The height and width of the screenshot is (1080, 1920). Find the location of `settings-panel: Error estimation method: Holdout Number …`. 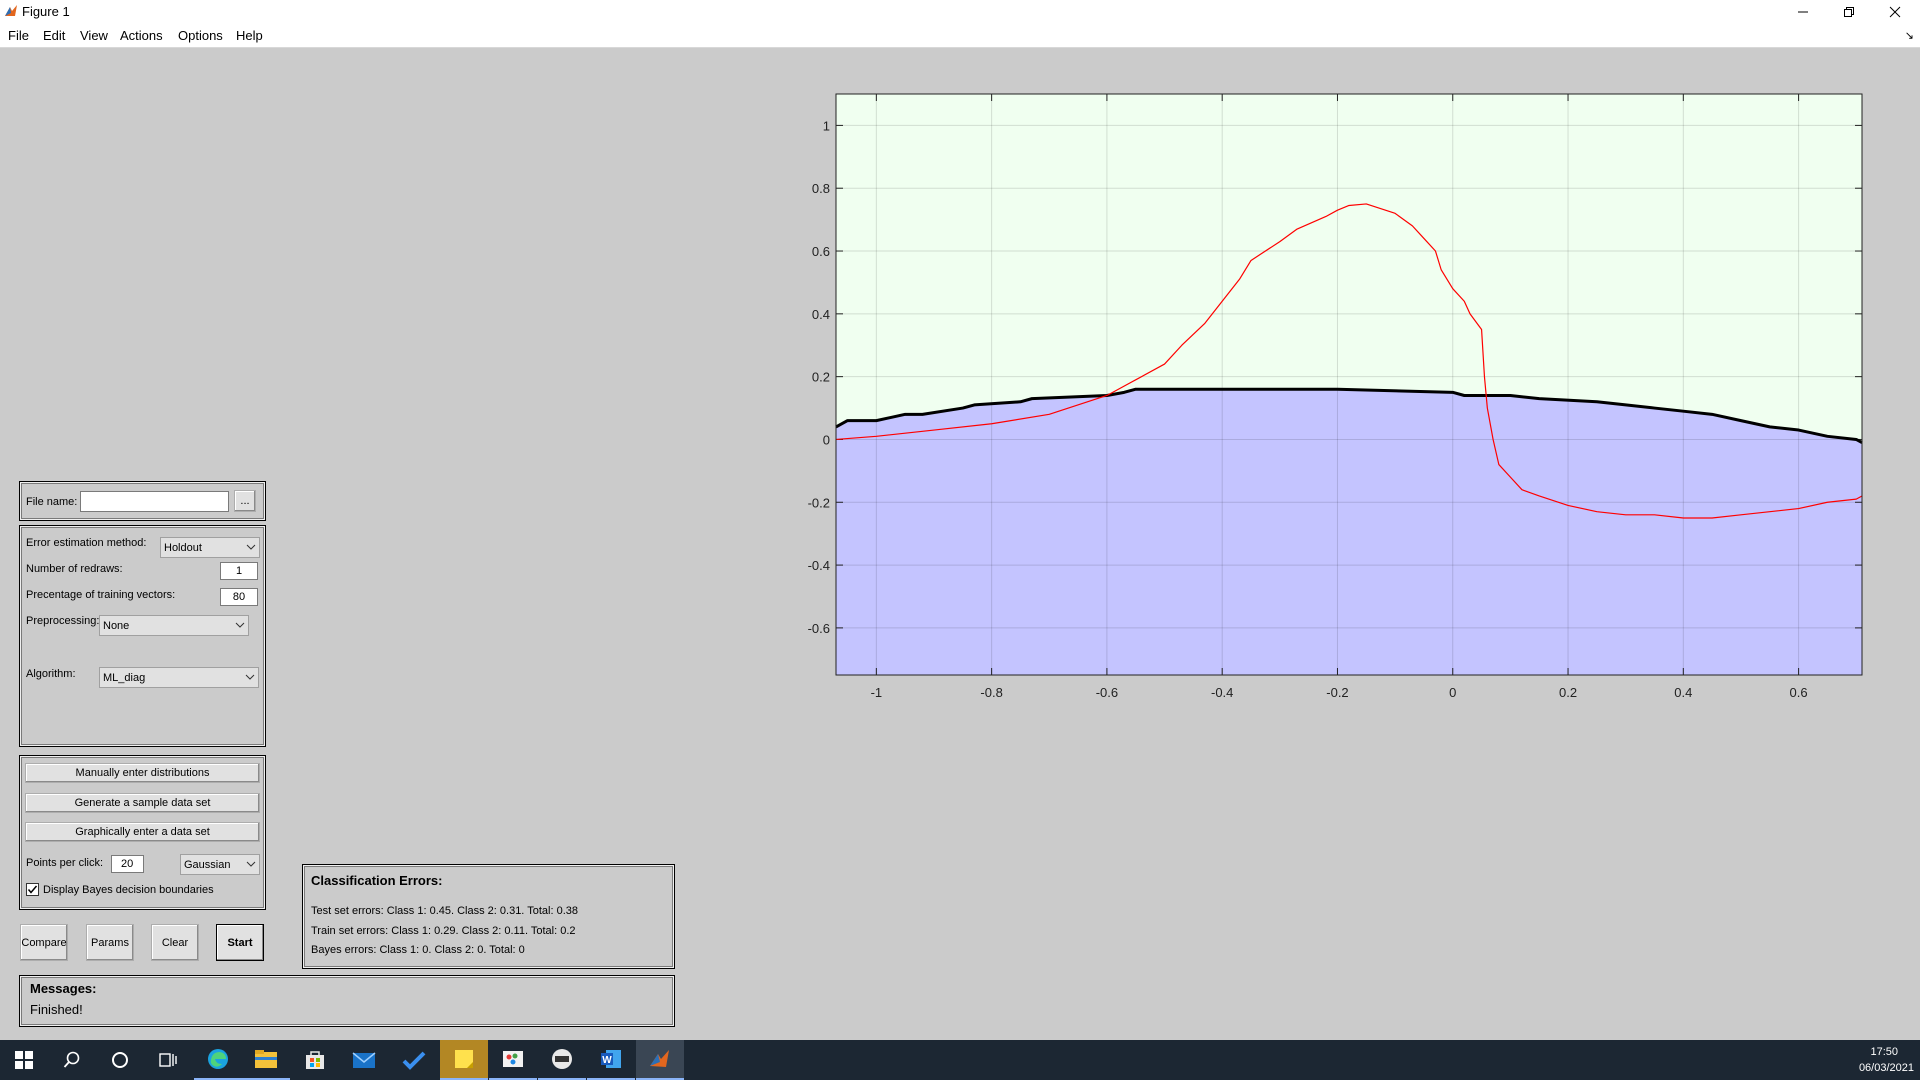

settings-panel: Error estimation method: Holdout Number … is located at coordinates (142, 636).